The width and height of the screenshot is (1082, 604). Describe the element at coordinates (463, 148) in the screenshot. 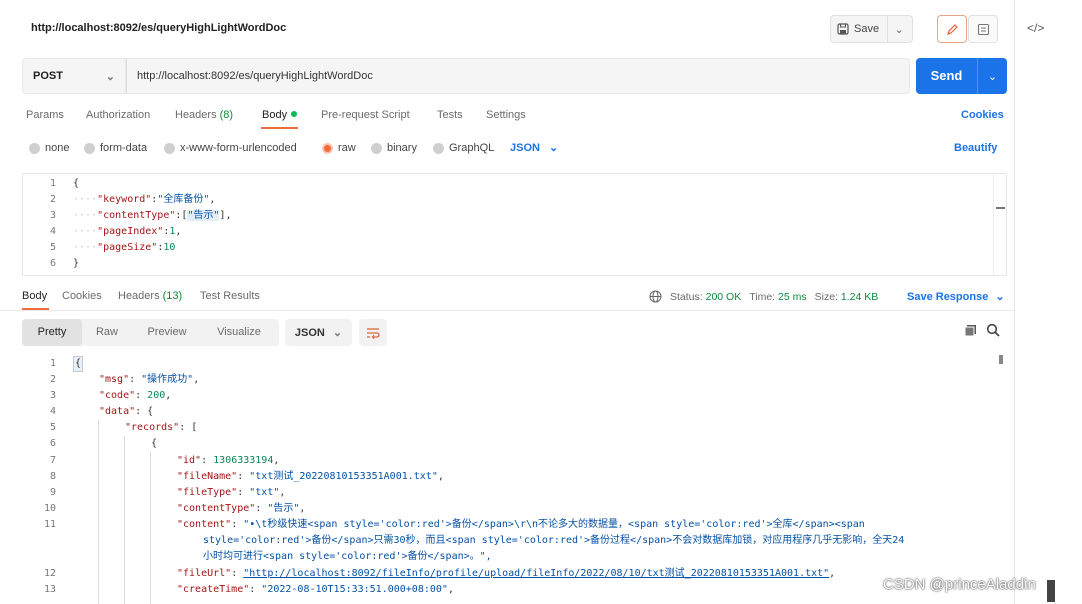

I see `radio-graphql: GraphQL` at that location.